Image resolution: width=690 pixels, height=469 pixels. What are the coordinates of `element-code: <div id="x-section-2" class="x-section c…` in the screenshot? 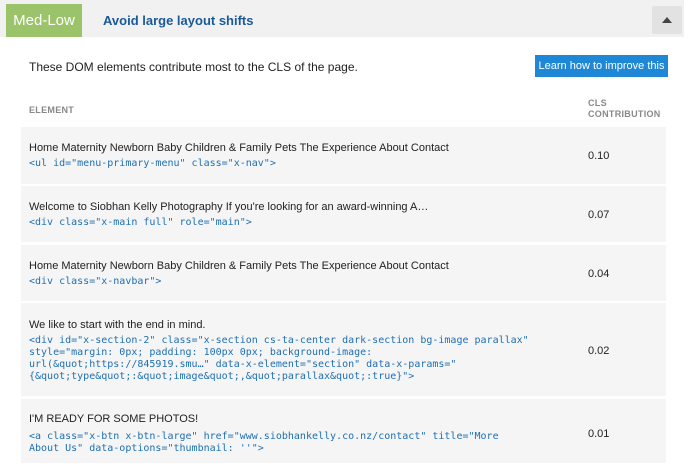 It's located at (279, 359).